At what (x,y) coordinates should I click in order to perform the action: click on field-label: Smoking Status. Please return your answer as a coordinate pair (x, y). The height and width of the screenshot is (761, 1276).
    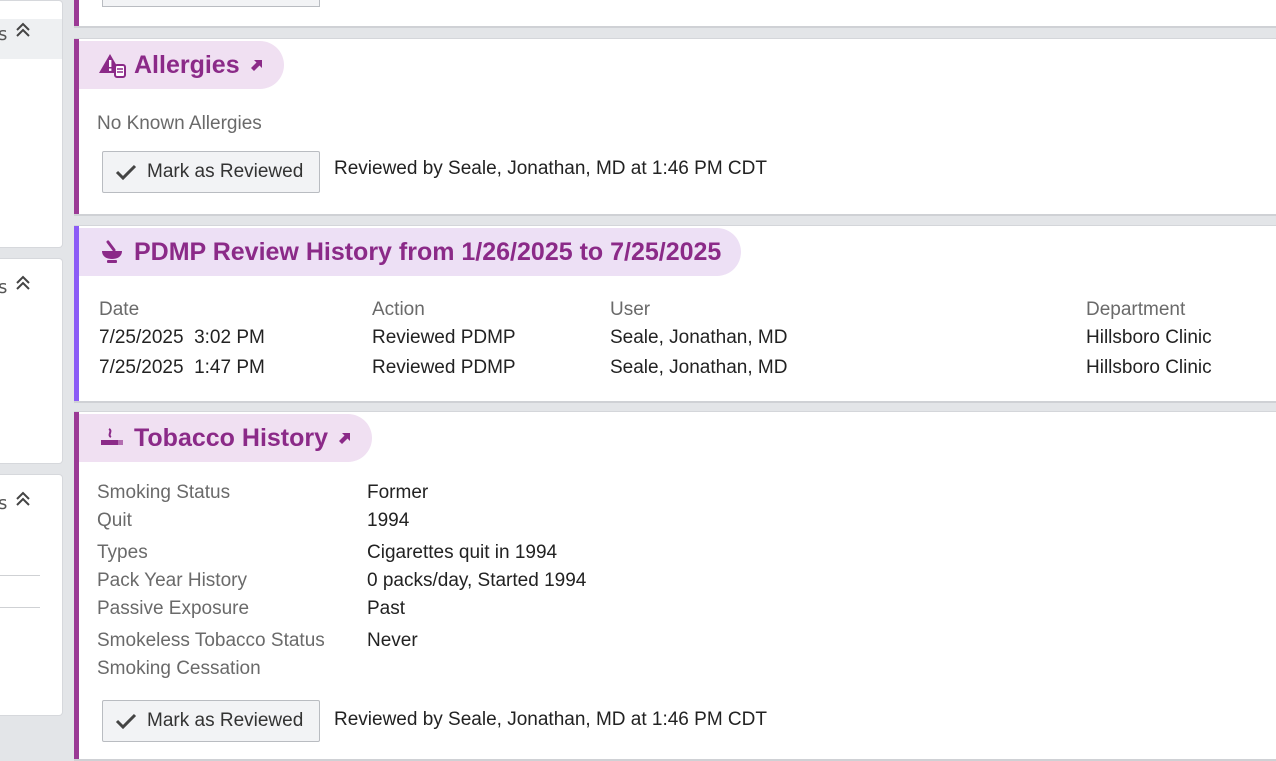
    Looking at the image, I should click on (164, 492).